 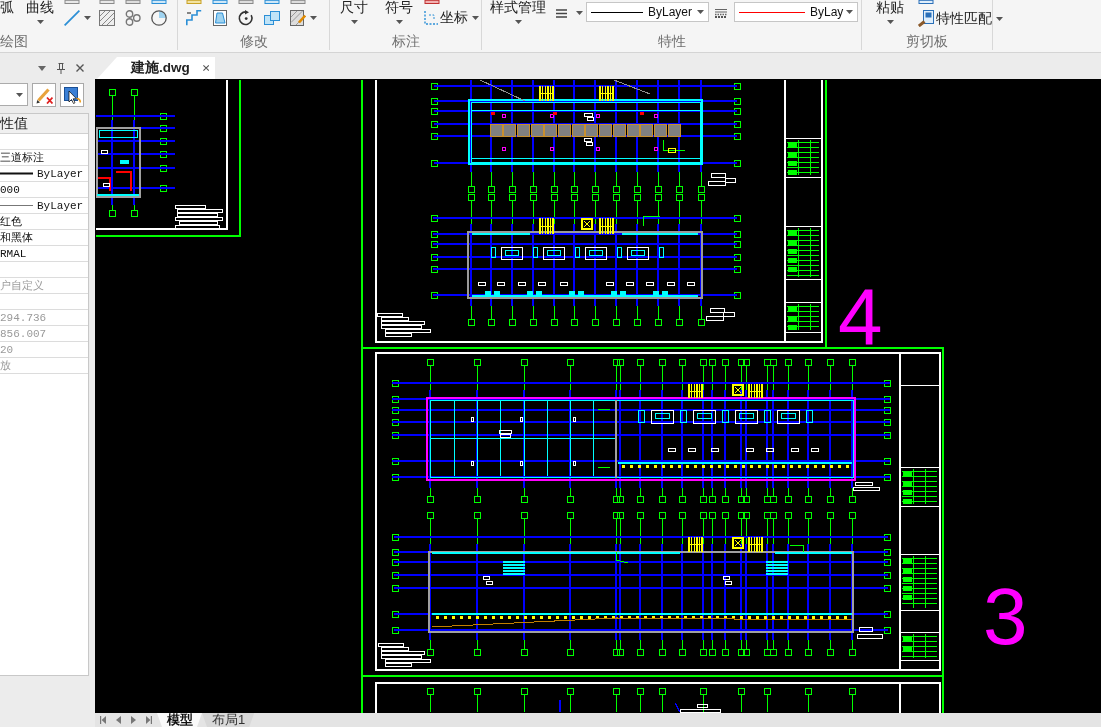 What do you see at coordinates (647, 12) in the screenshot?
I see `linetype-dropdown: ByLayer` at bounding box center [647, 12].